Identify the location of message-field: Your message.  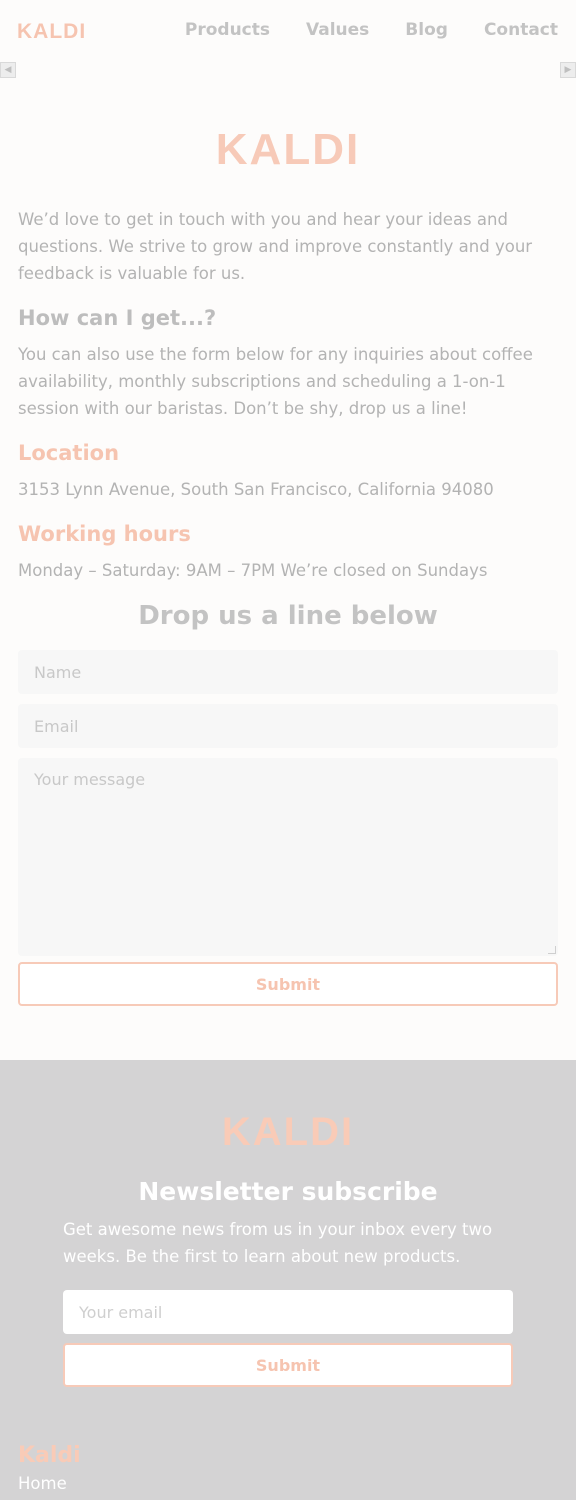
(288, 857).